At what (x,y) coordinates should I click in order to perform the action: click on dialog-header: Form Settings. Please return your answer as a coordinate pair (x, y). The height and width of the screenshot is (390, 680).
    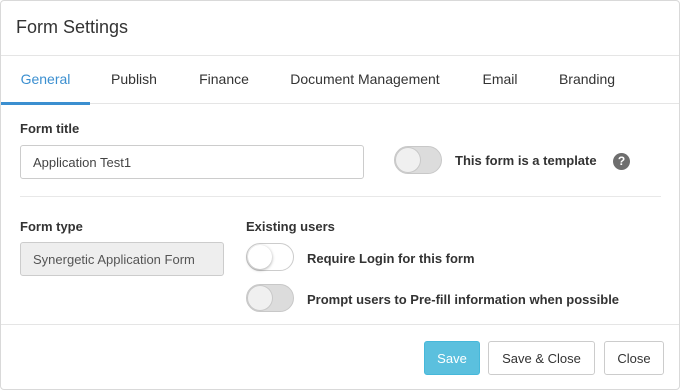
    Looking at the image, I should click on (340, 28).